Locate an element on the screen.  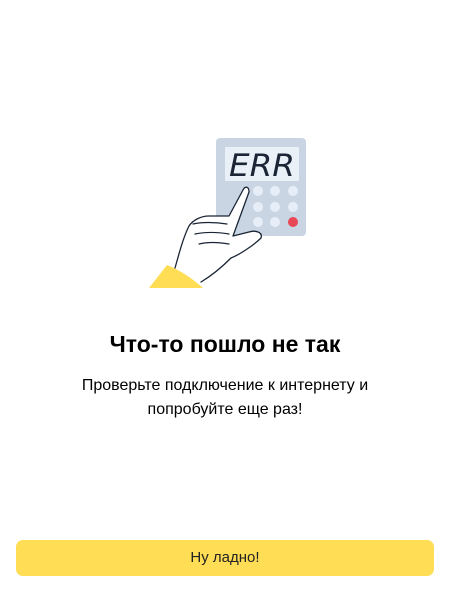
pointing-hand-icon is located at coordinates (205, 237).